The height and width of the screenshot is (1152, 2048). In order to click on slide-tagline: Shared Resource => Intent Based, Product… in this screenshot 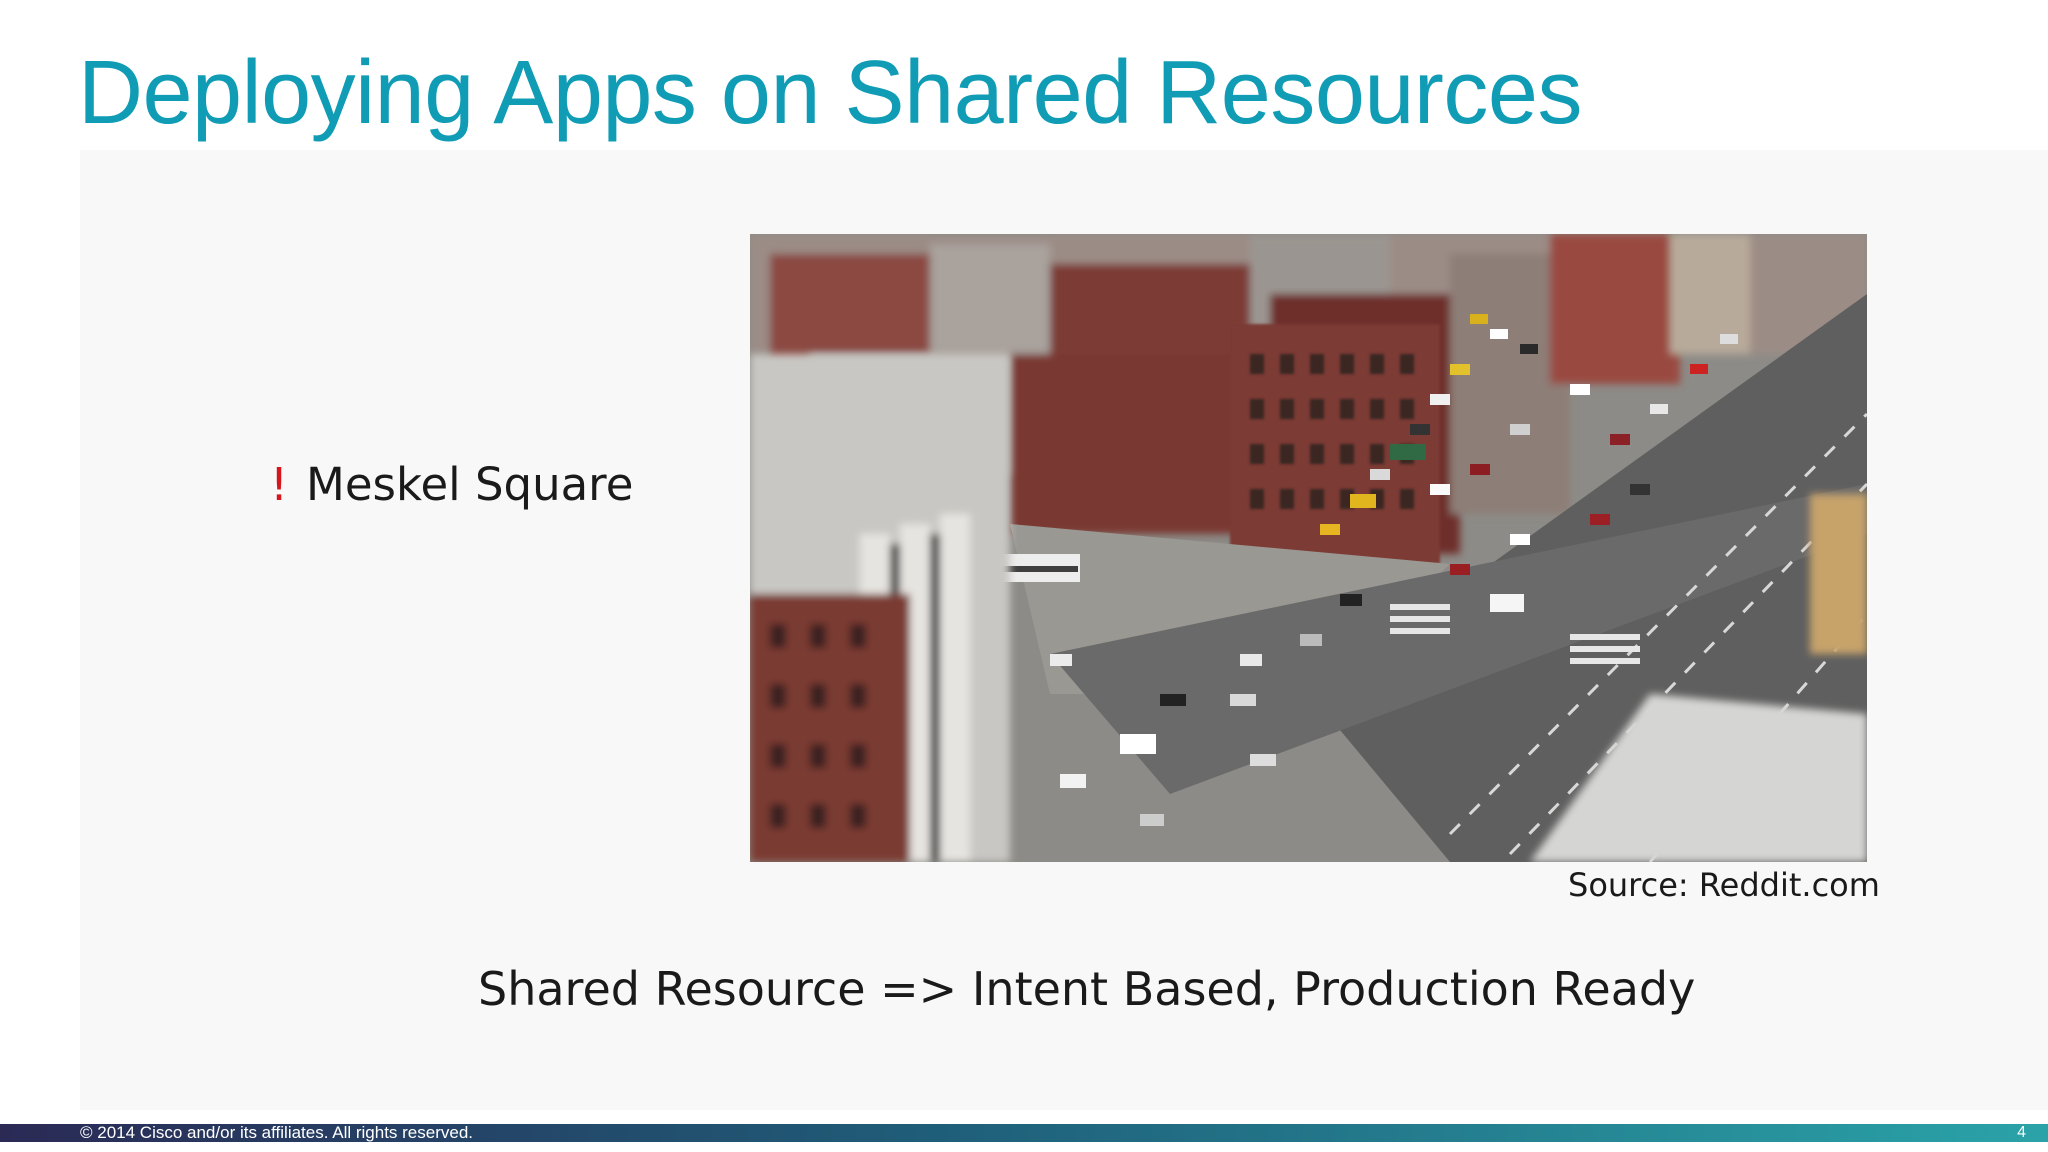, I will do `click(1087, 989)`.